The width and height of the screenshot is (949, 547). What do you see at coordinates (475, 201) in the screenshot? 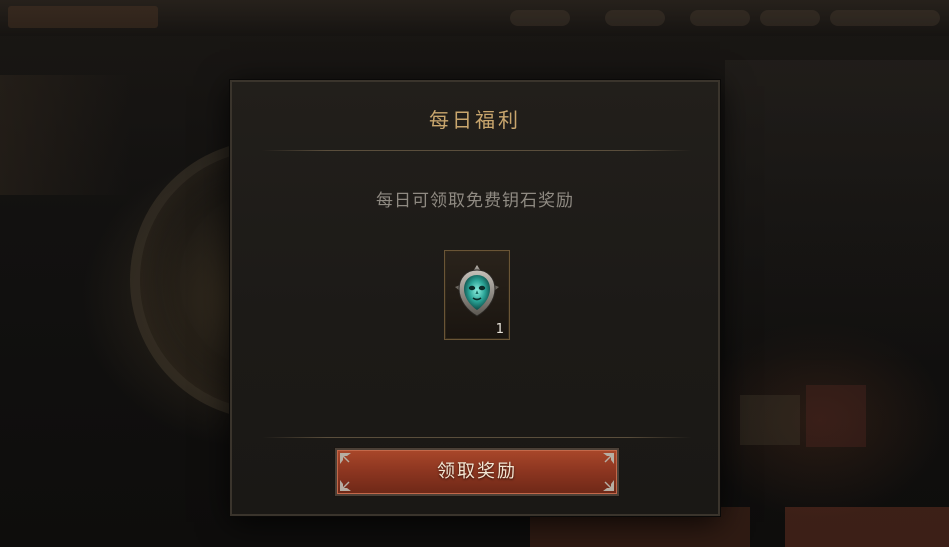
I see `dialog-description: 每日可领取免费钥石奖励` at bounding box center [475, 201].